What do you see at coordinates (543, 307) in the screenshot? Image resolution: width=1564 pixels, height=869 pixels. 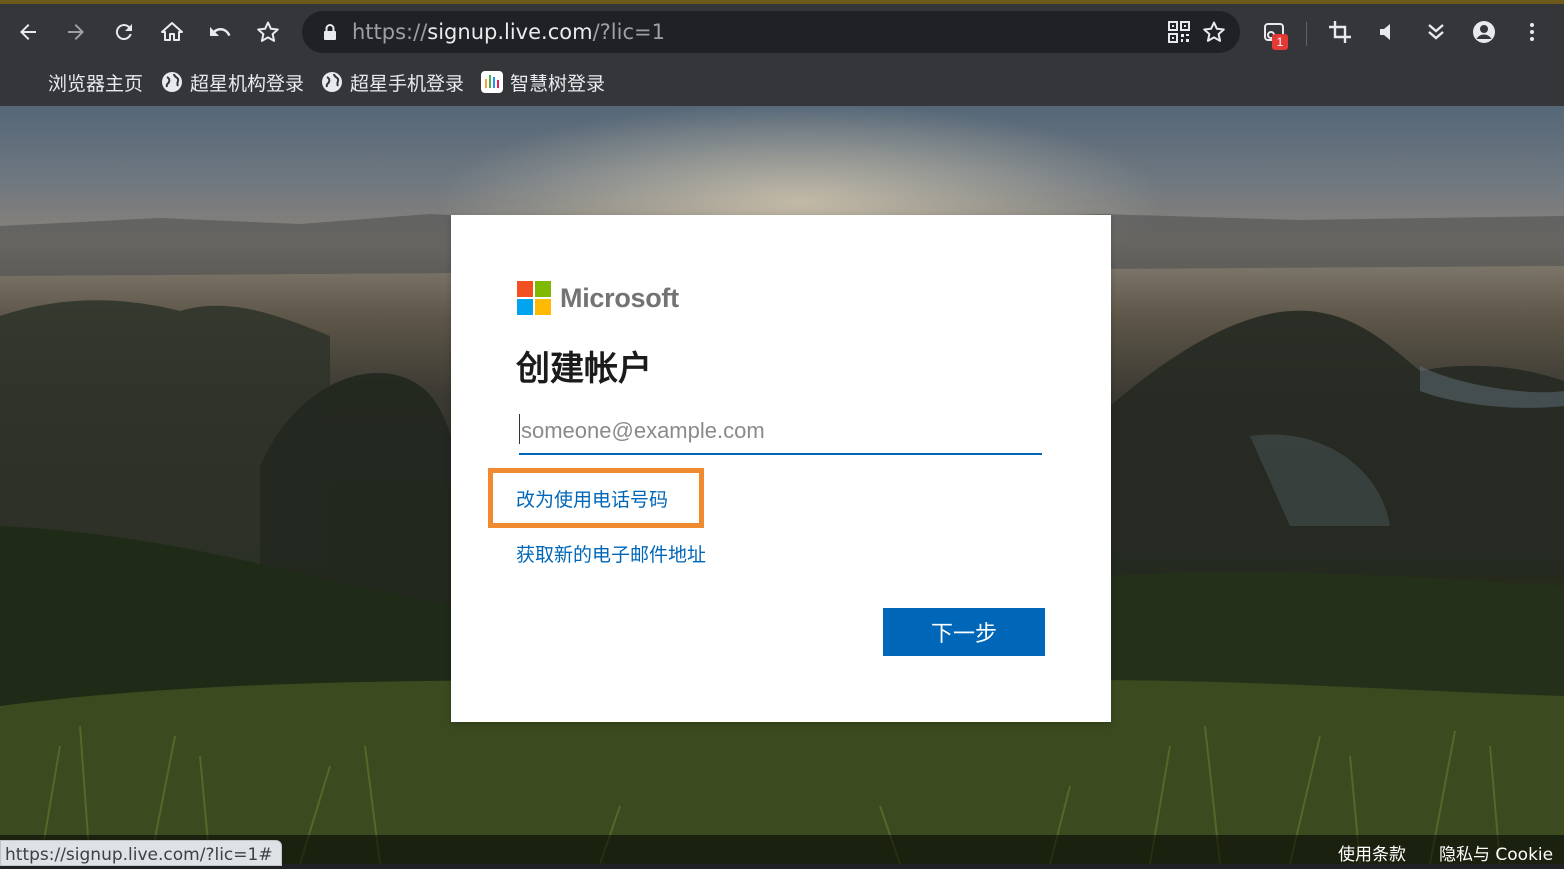 I see `logo-square-yellow` at bounding box center [543, 307].